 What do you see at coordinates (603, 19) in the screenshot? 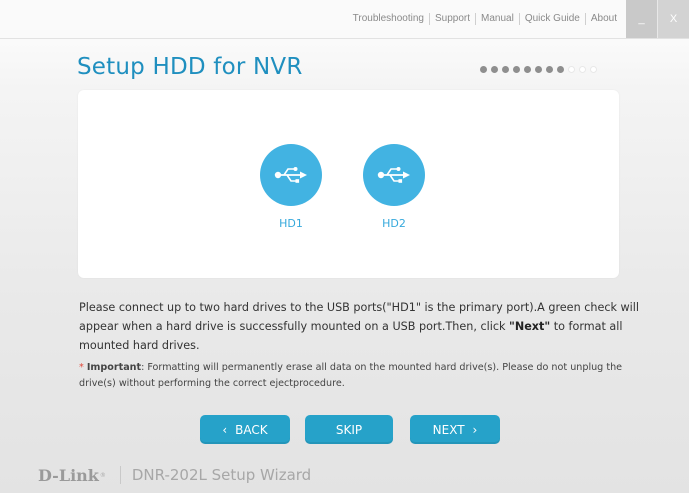
I see `about-link: About` at bounding box center [603, 19].